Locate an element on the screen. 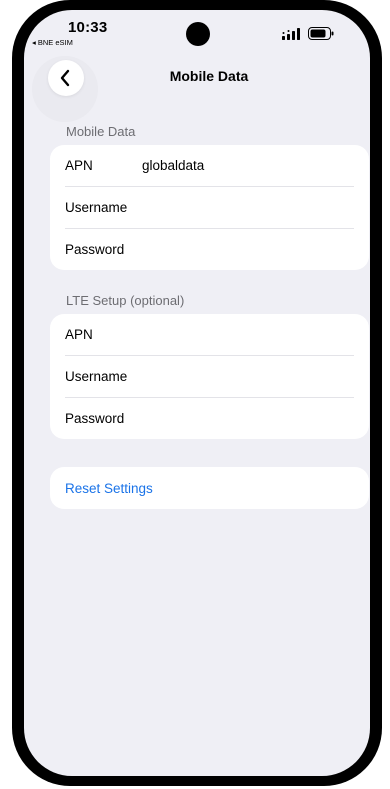  mobile-data-username-row: Username is located at coordinates (209, 208).